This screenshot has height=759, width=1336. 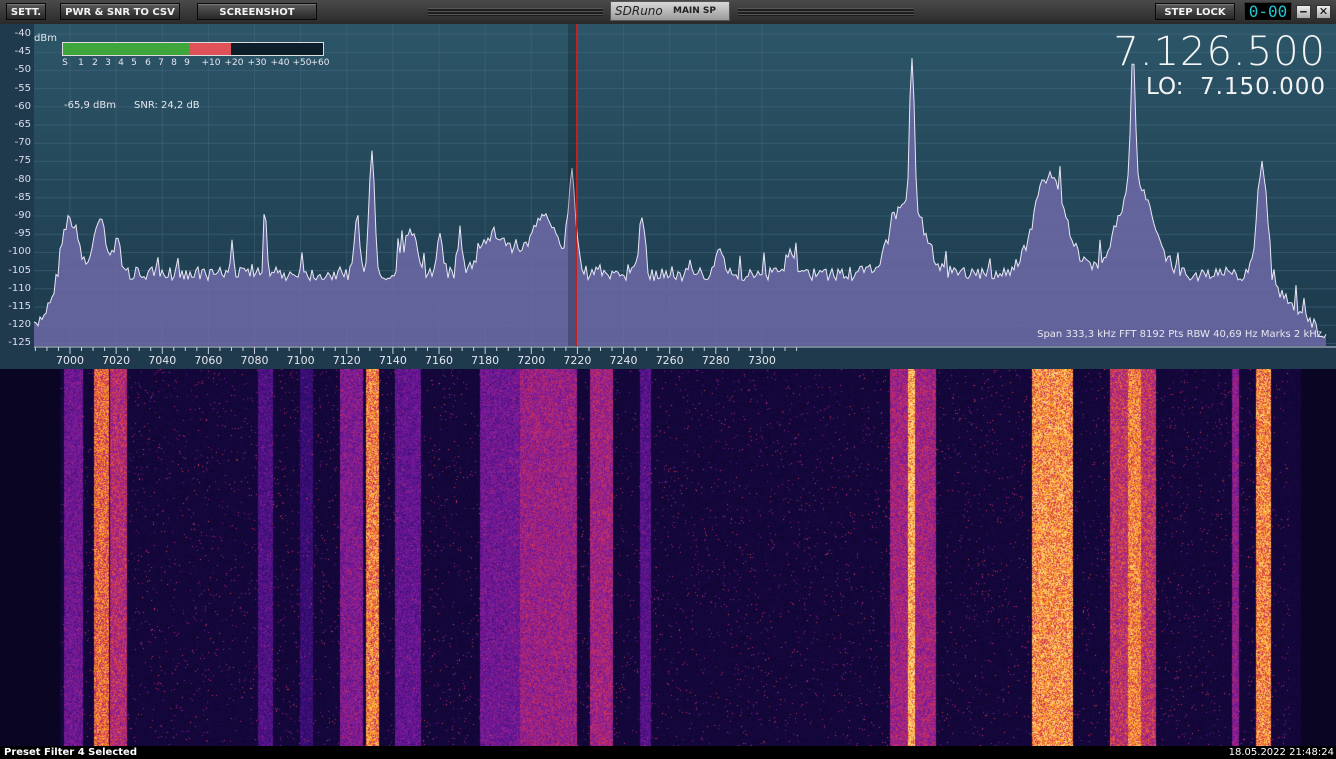 I want to click on x-tick-label: 7280, so click(x=715, y=360).